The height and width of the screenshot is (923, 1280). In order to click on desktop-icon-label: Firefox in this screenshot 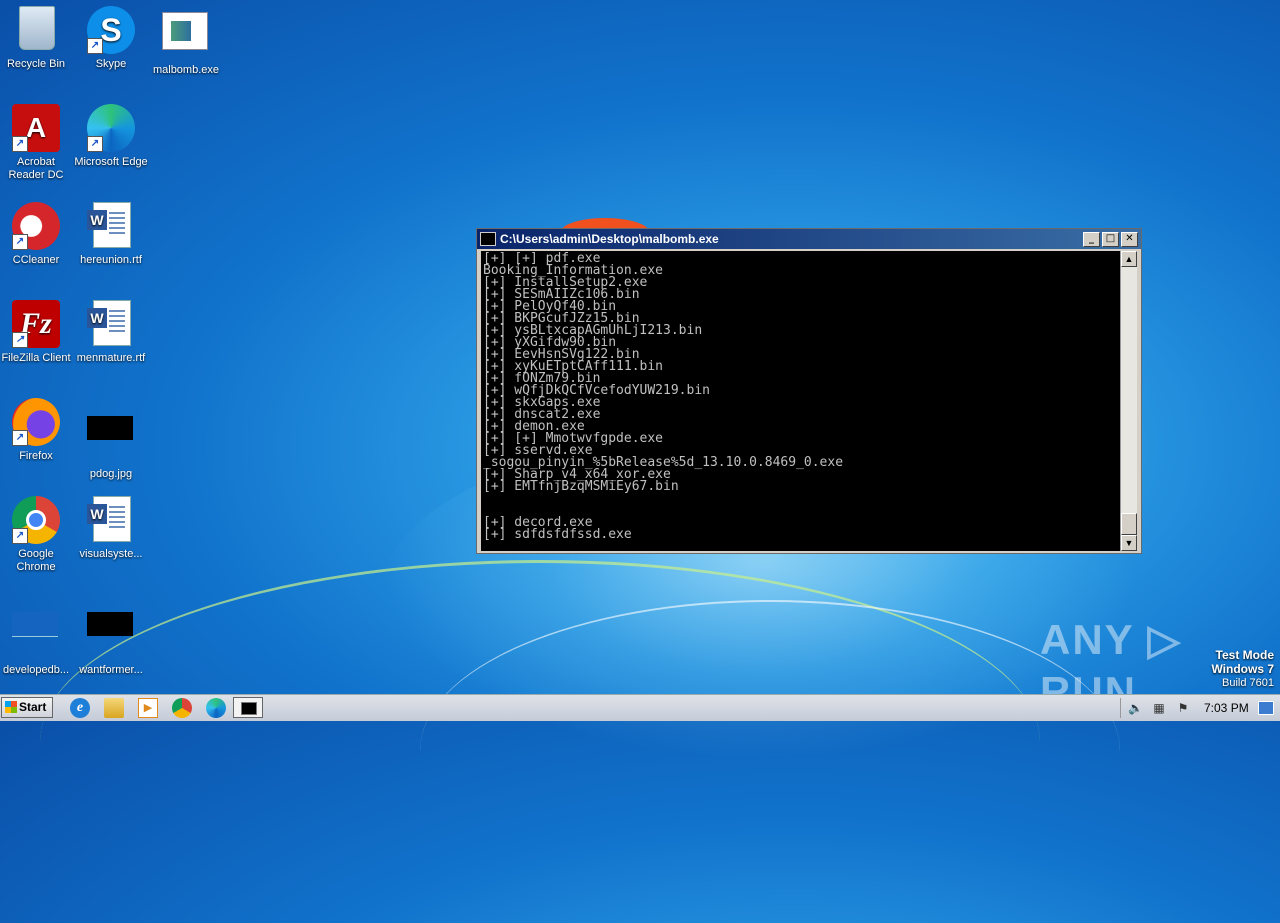, I will do `click(36, 456)`.